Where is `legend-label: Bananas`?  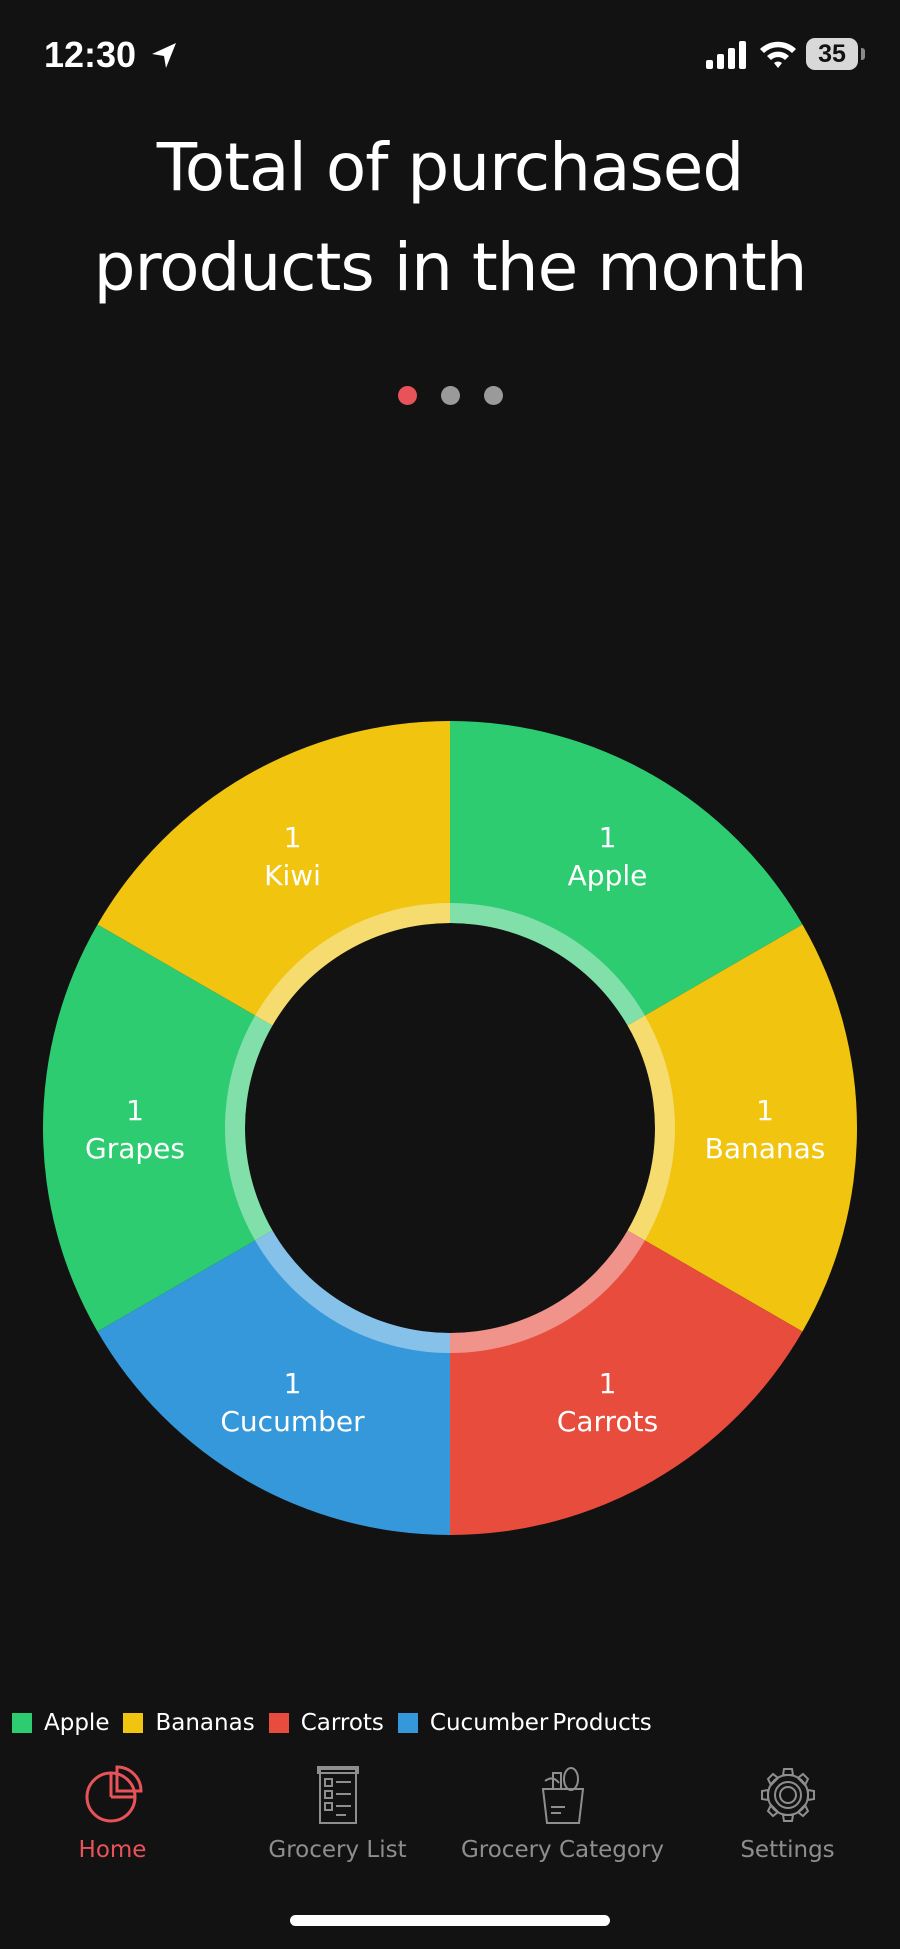 legend-label: Bananas is located at coordinates (205, 1723).